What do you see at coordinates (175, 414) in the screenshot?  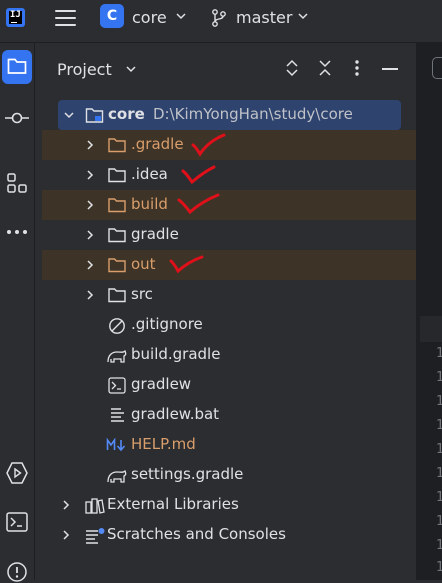 I see `tree-item-label: gradlew.bat` at bounding box center [175, 414].